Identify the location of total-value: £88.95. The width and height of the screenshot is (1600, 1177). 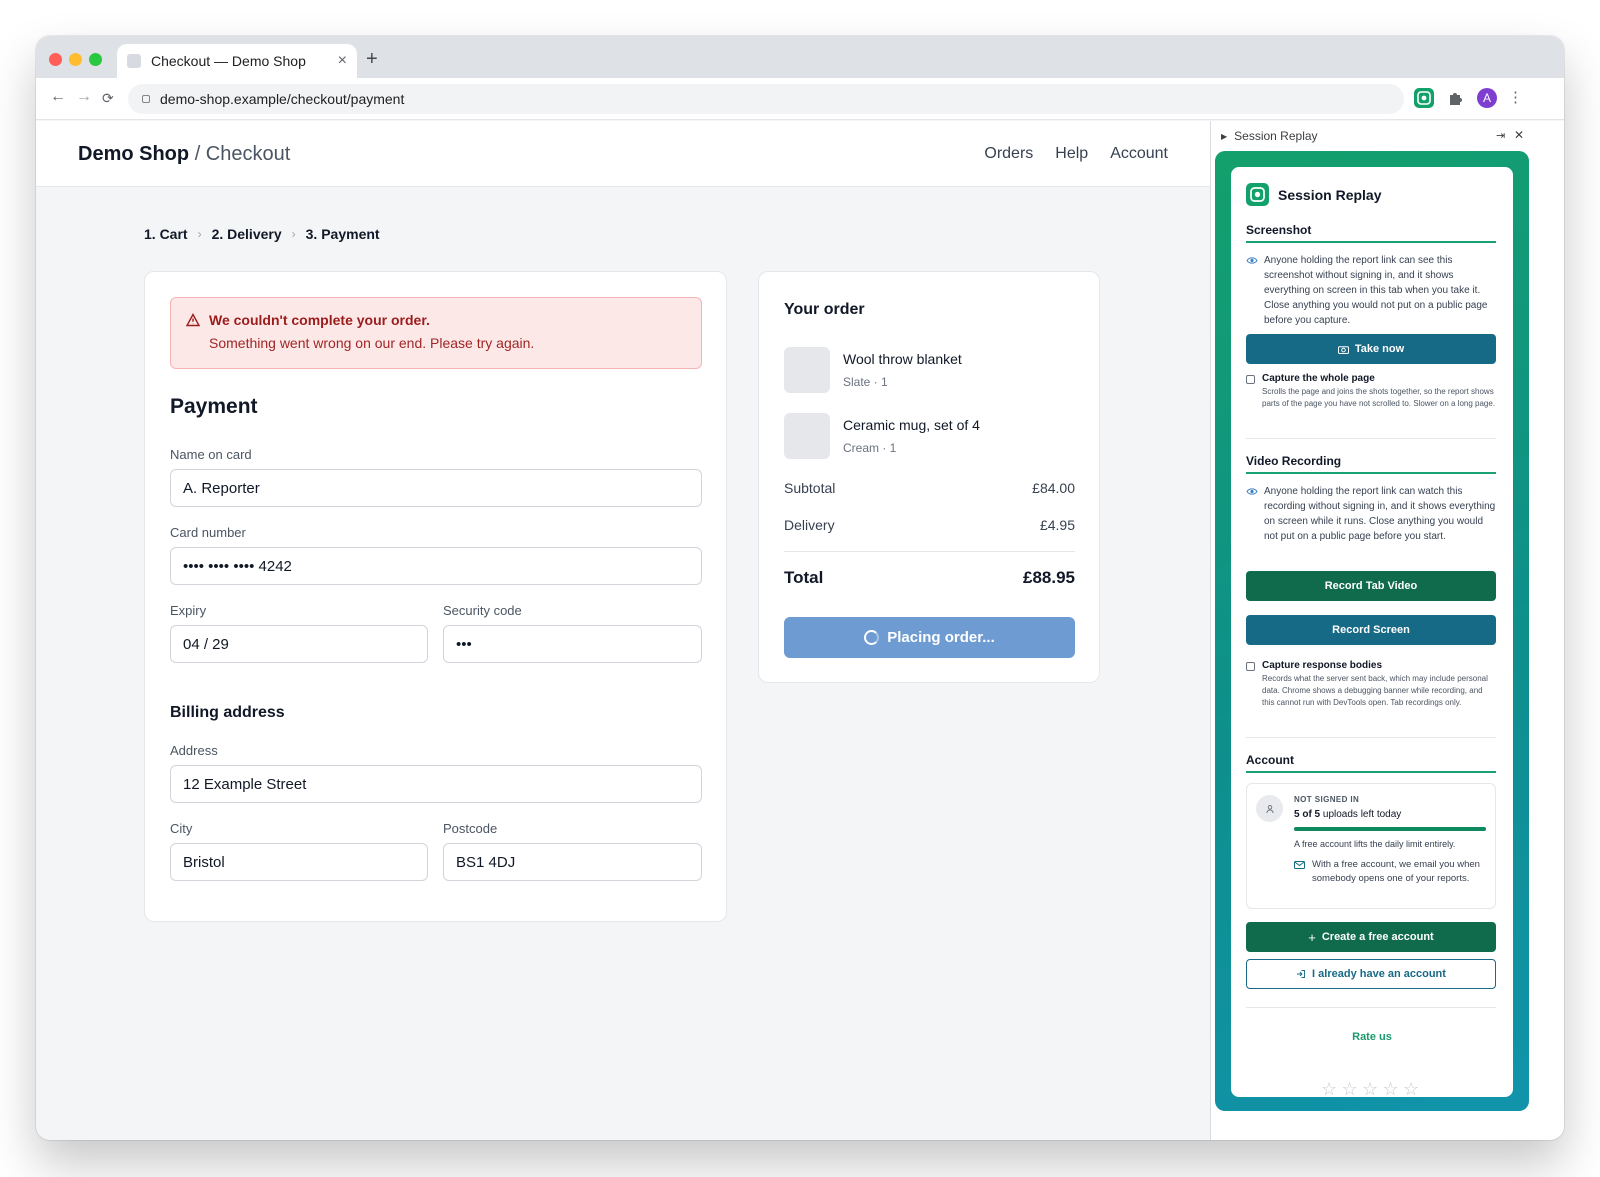
(1049, 577).